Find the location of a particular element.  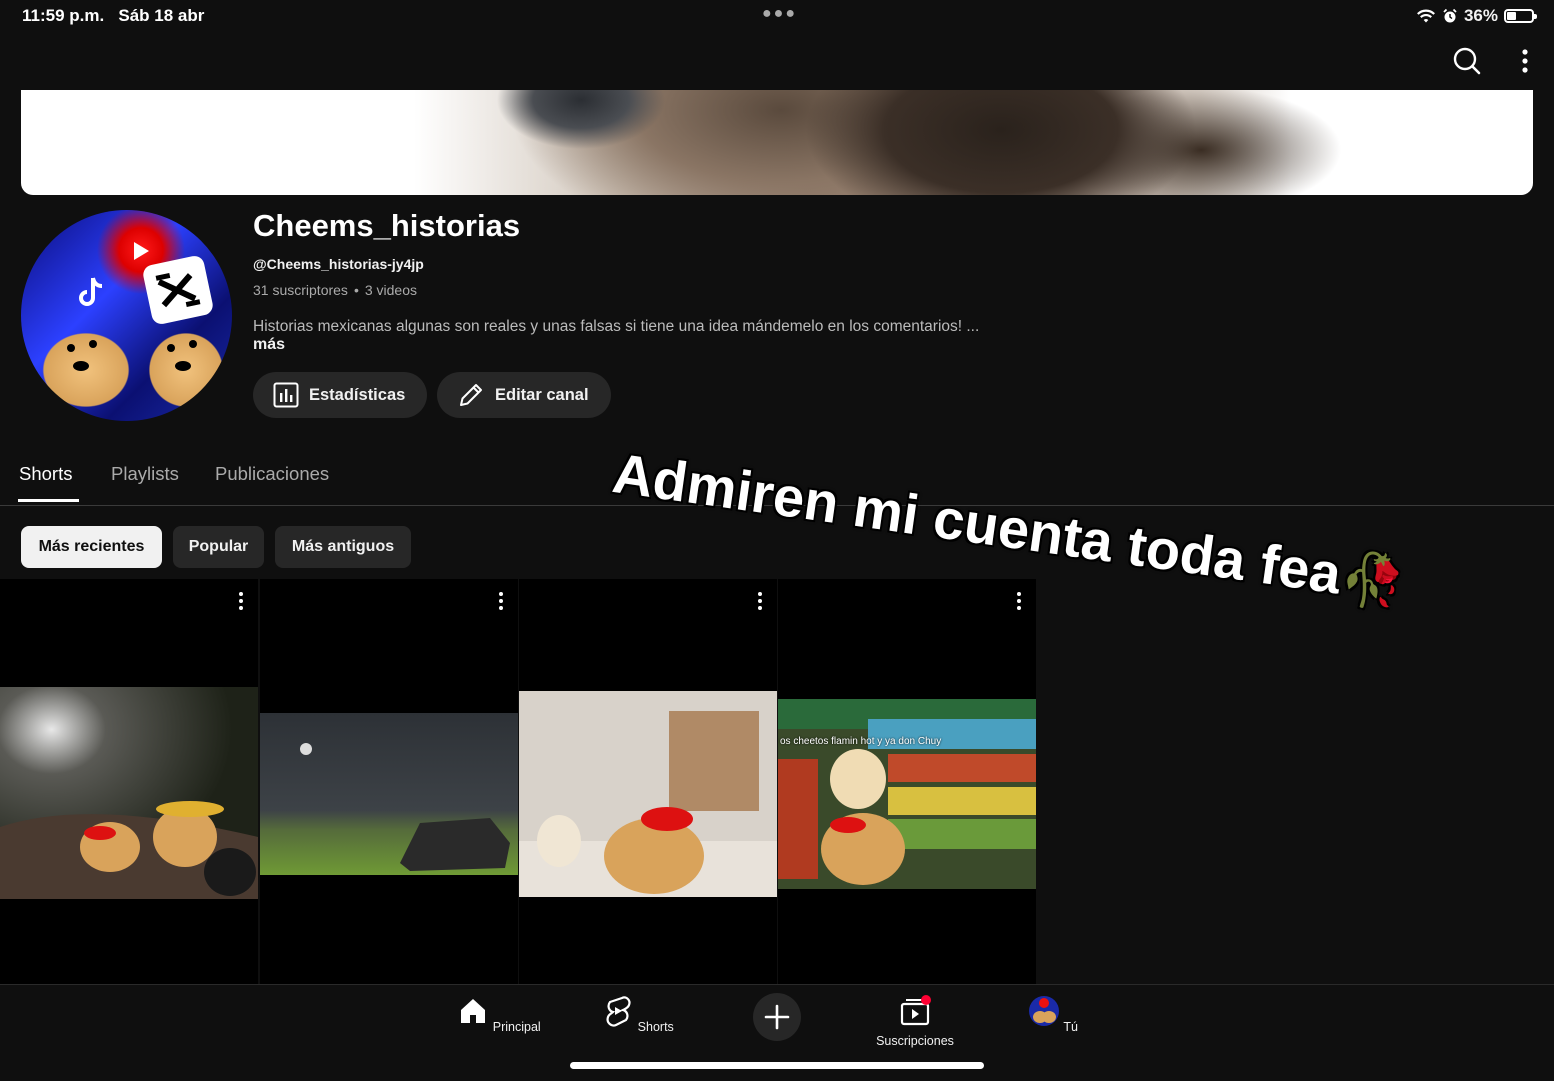

status-right: 36% is located at coordinates (1476, 16).